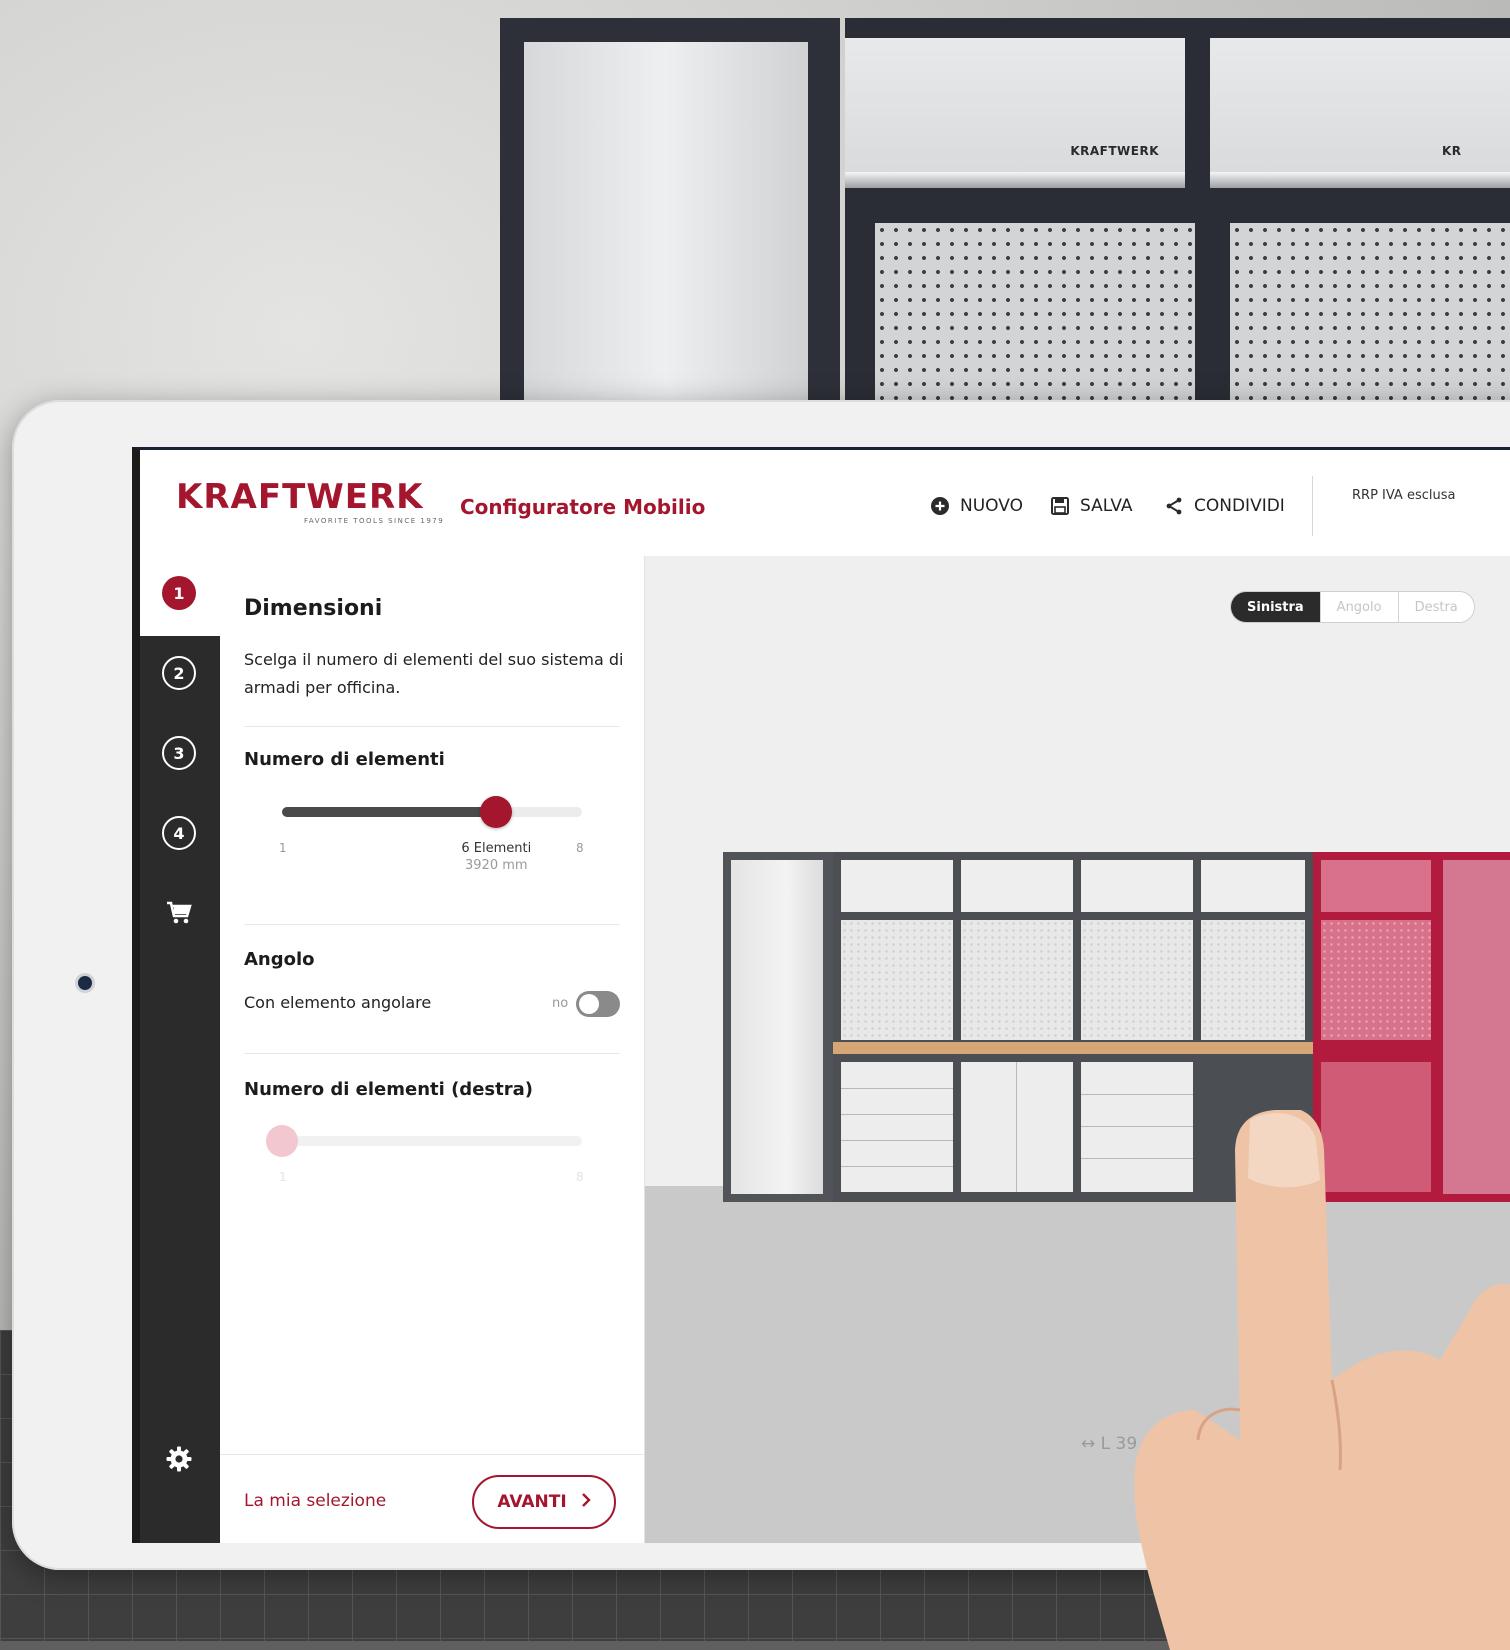 The image size is (1510, 1650). I want to click on app-title: Configuratore Mobilio, so click(583, 507).